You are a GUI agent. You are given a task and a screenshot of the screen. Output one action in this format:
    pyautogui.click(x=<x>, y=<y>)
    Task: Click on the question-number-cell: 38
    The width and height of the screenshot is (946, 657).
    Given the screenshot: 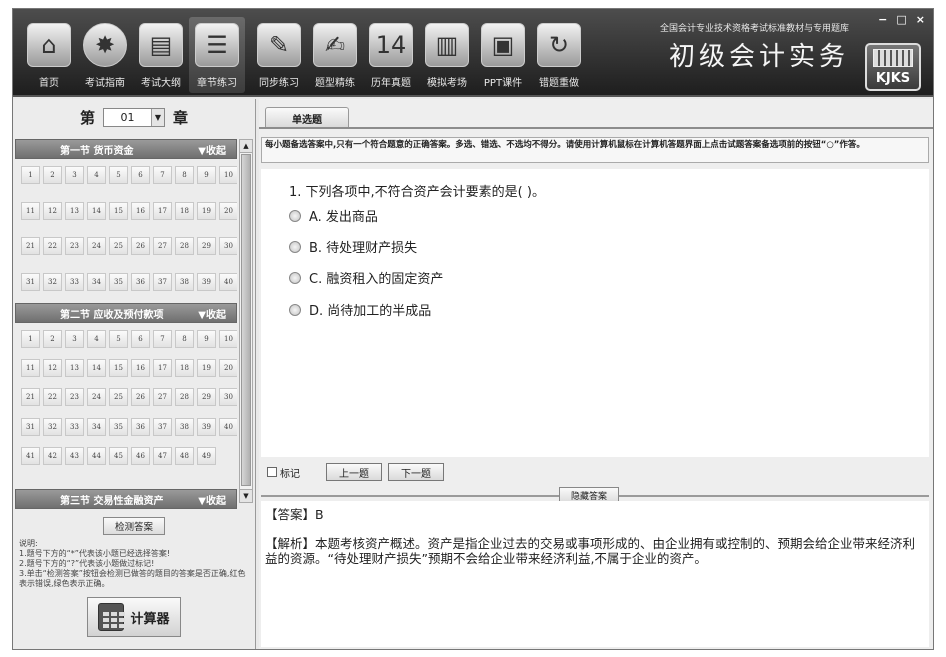 What is the action you would take?
    pyautogui.click(x=184, y=426)
    